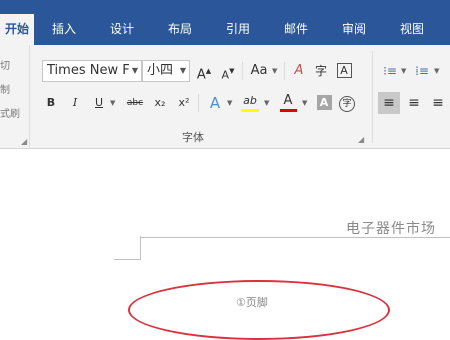 Image resolution: width=450 pixels, height=340 pixels. What do you see at coordinates (99, 103) in the screenshot?
I see `underline-button: U` at bounding box center [99, 103].